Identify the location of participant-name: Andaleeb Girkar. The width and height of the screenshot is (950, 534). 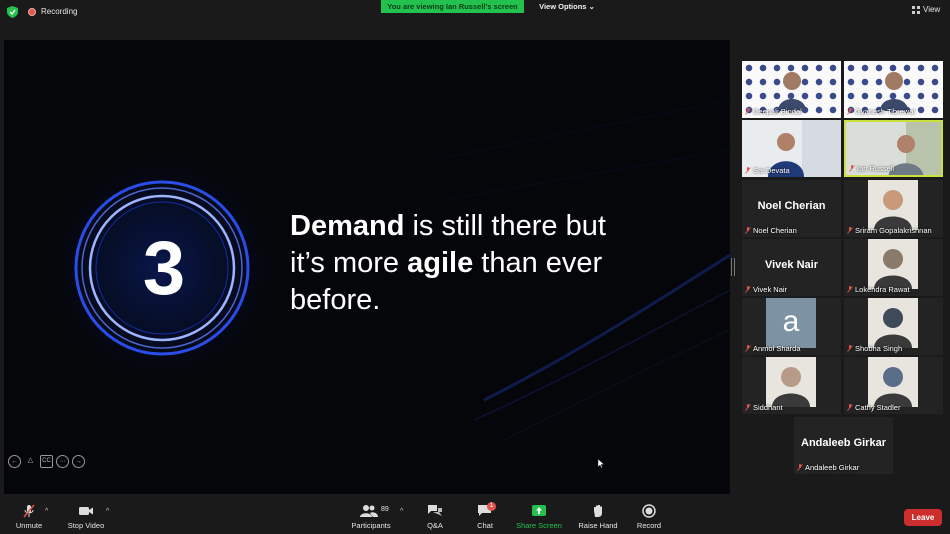
(832, 467).